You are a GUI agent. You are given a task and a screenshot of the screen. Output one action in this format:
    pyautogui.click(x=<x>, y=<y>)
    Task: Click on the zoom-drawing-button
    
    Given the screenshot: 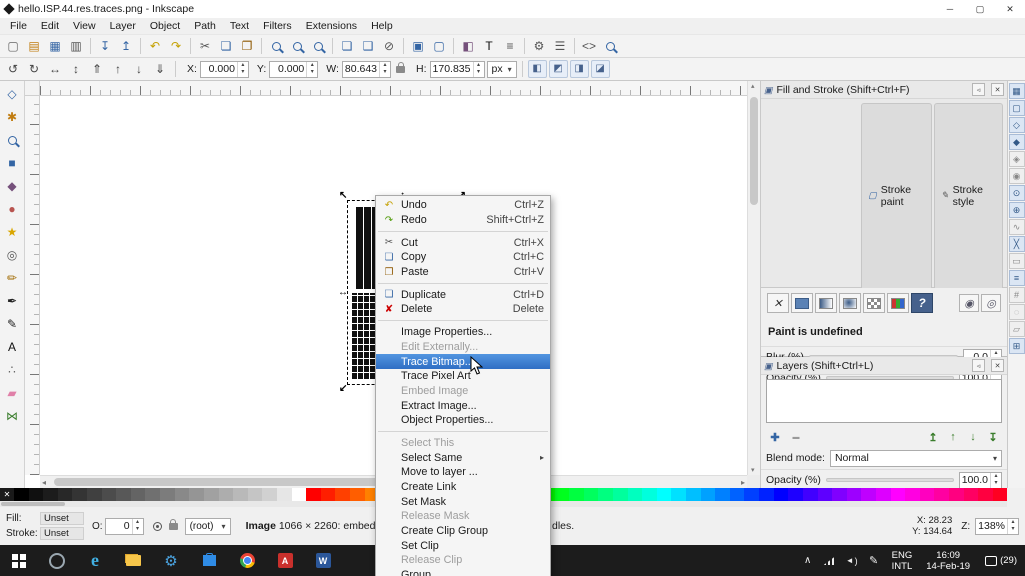 What is the action you would take?
    pyautogui.click(x=297, y=46)
    